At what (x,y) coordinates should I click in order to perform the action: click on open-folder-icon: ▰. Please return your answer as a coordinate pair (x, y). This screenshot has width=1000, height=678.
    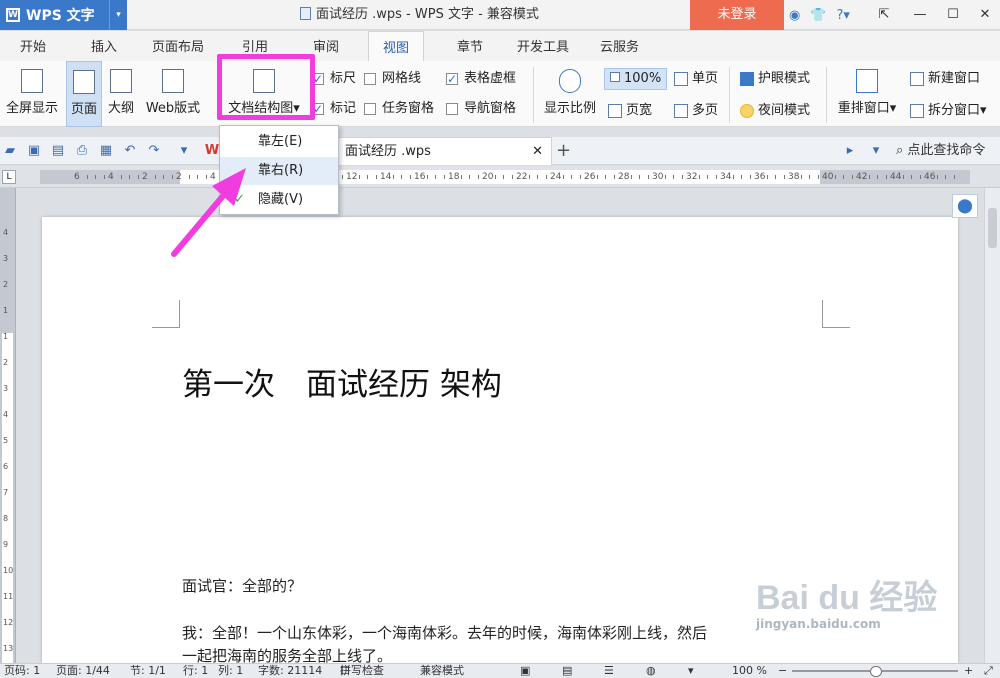
    Looking at the image, I should click on (10, 151).